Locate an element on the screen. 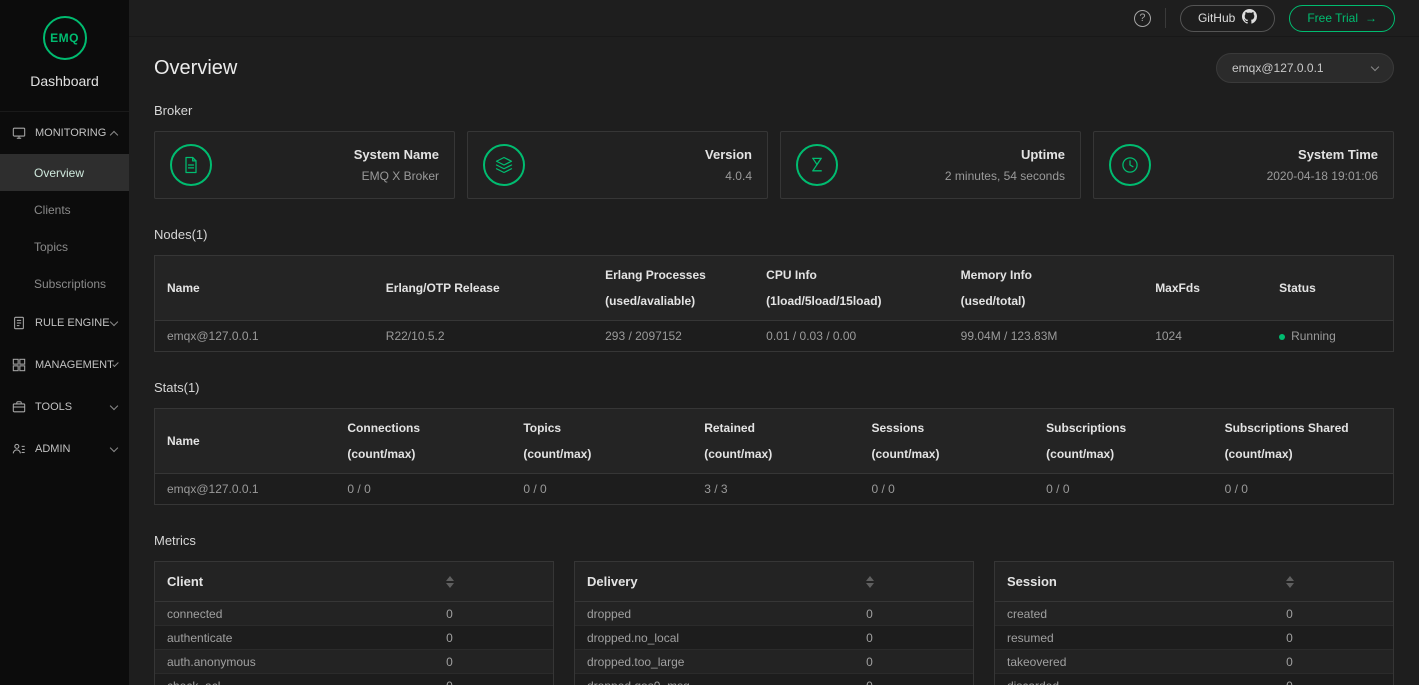 This screenshot has height=685, width=1419. stats-name: emqx@127.0.0.1 is located at coordinates (245, 489).